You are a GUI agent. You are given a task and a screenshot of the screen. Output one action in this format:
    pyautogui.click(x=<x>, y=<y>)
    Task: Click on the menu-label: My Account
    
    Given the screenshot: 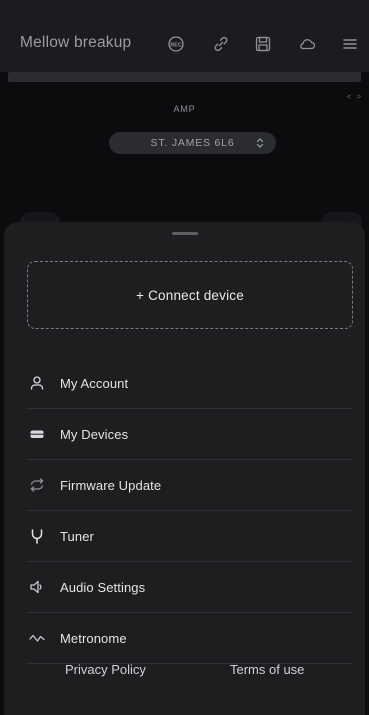 What is the action you would take?
    pyautogui.click(x=94, y=383)
    